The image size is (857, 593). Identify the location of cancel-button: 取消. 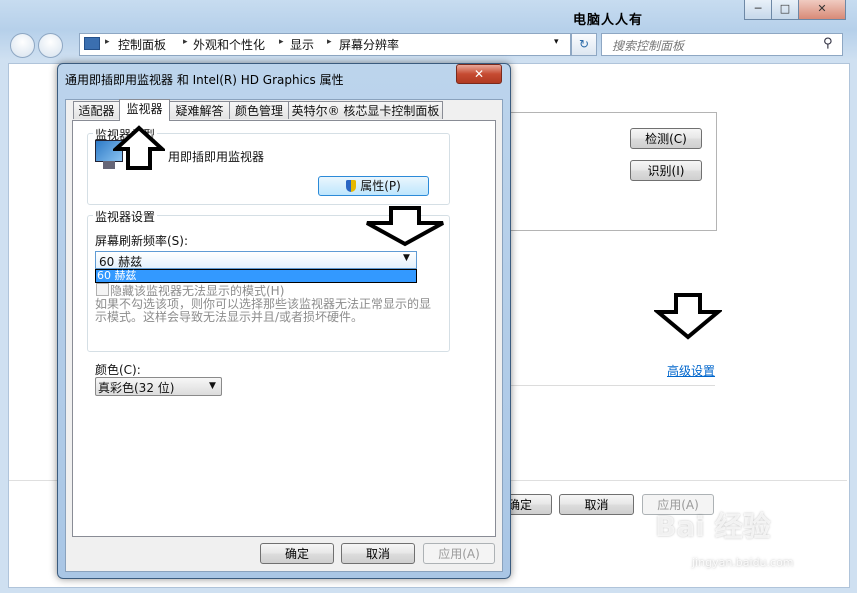
(596, 504).